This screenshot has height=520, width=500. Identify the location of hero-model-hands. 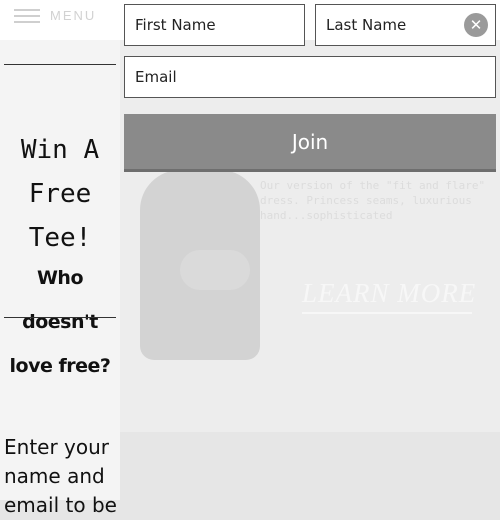
(215, 270).